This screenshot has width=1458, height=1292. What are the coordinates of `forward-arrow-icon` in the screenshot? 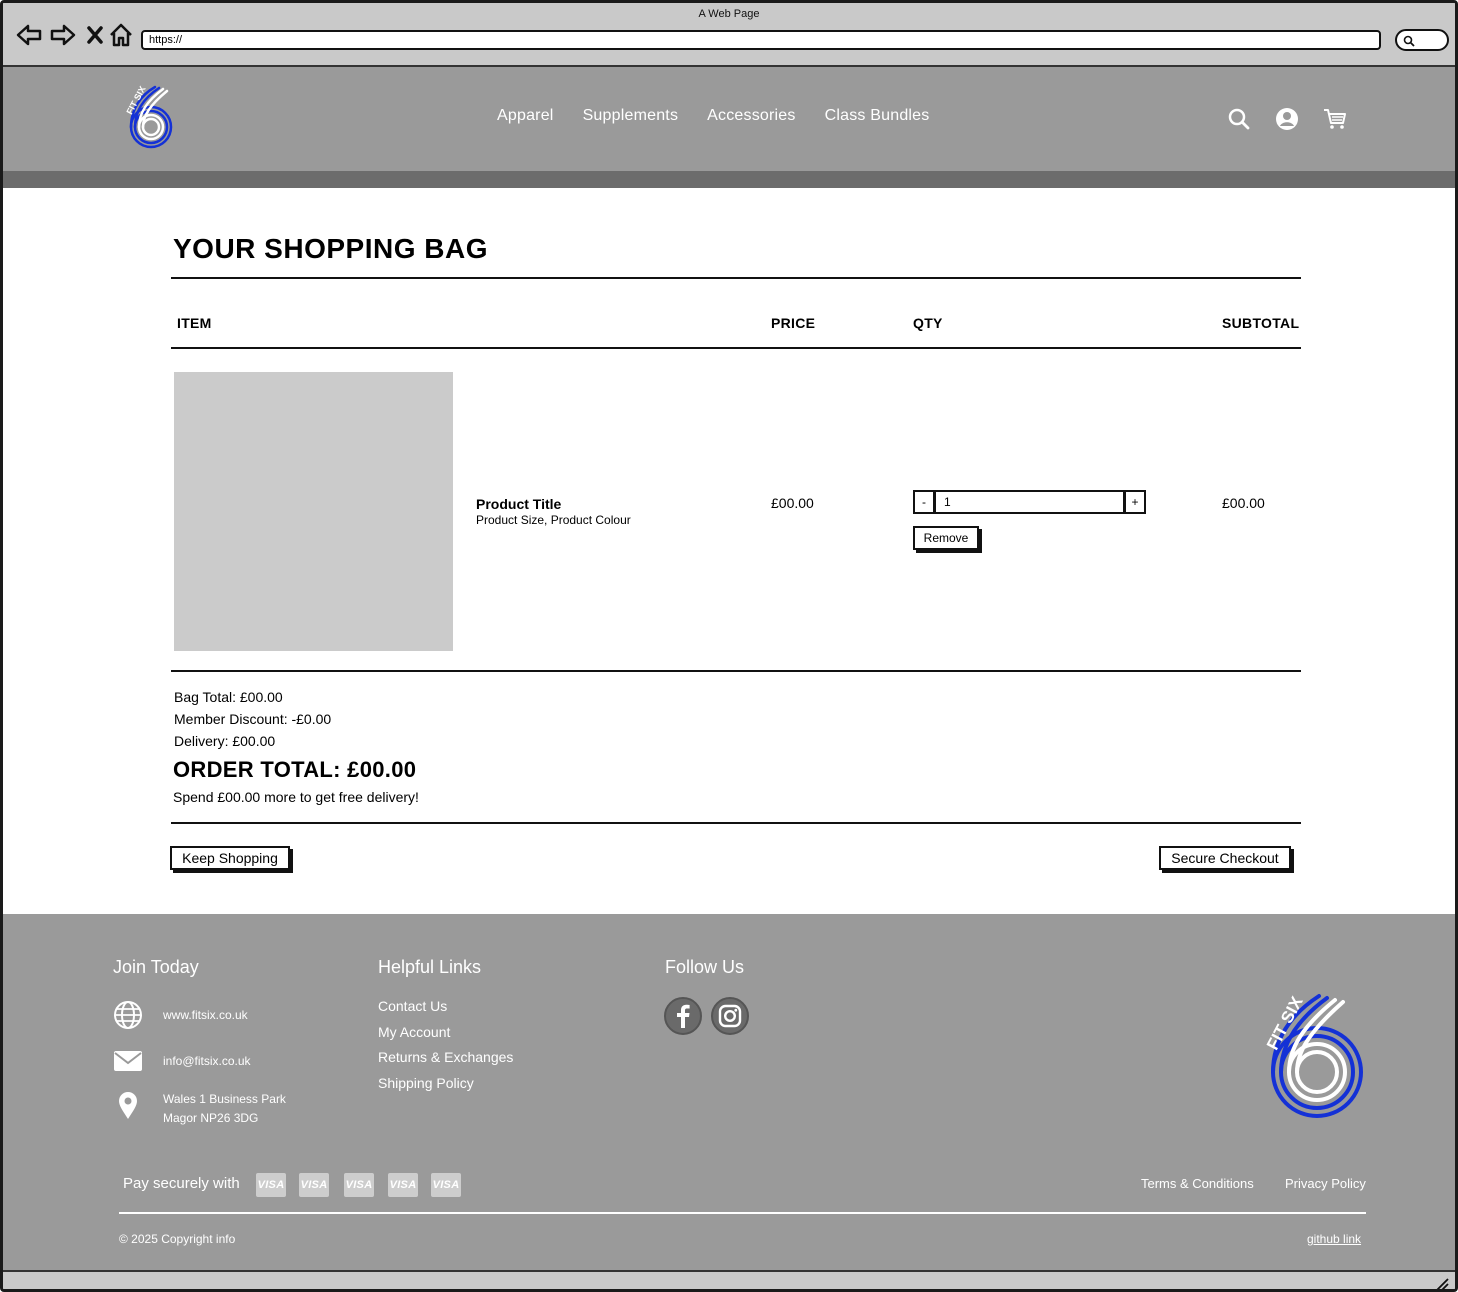 It's located at (63, 35).